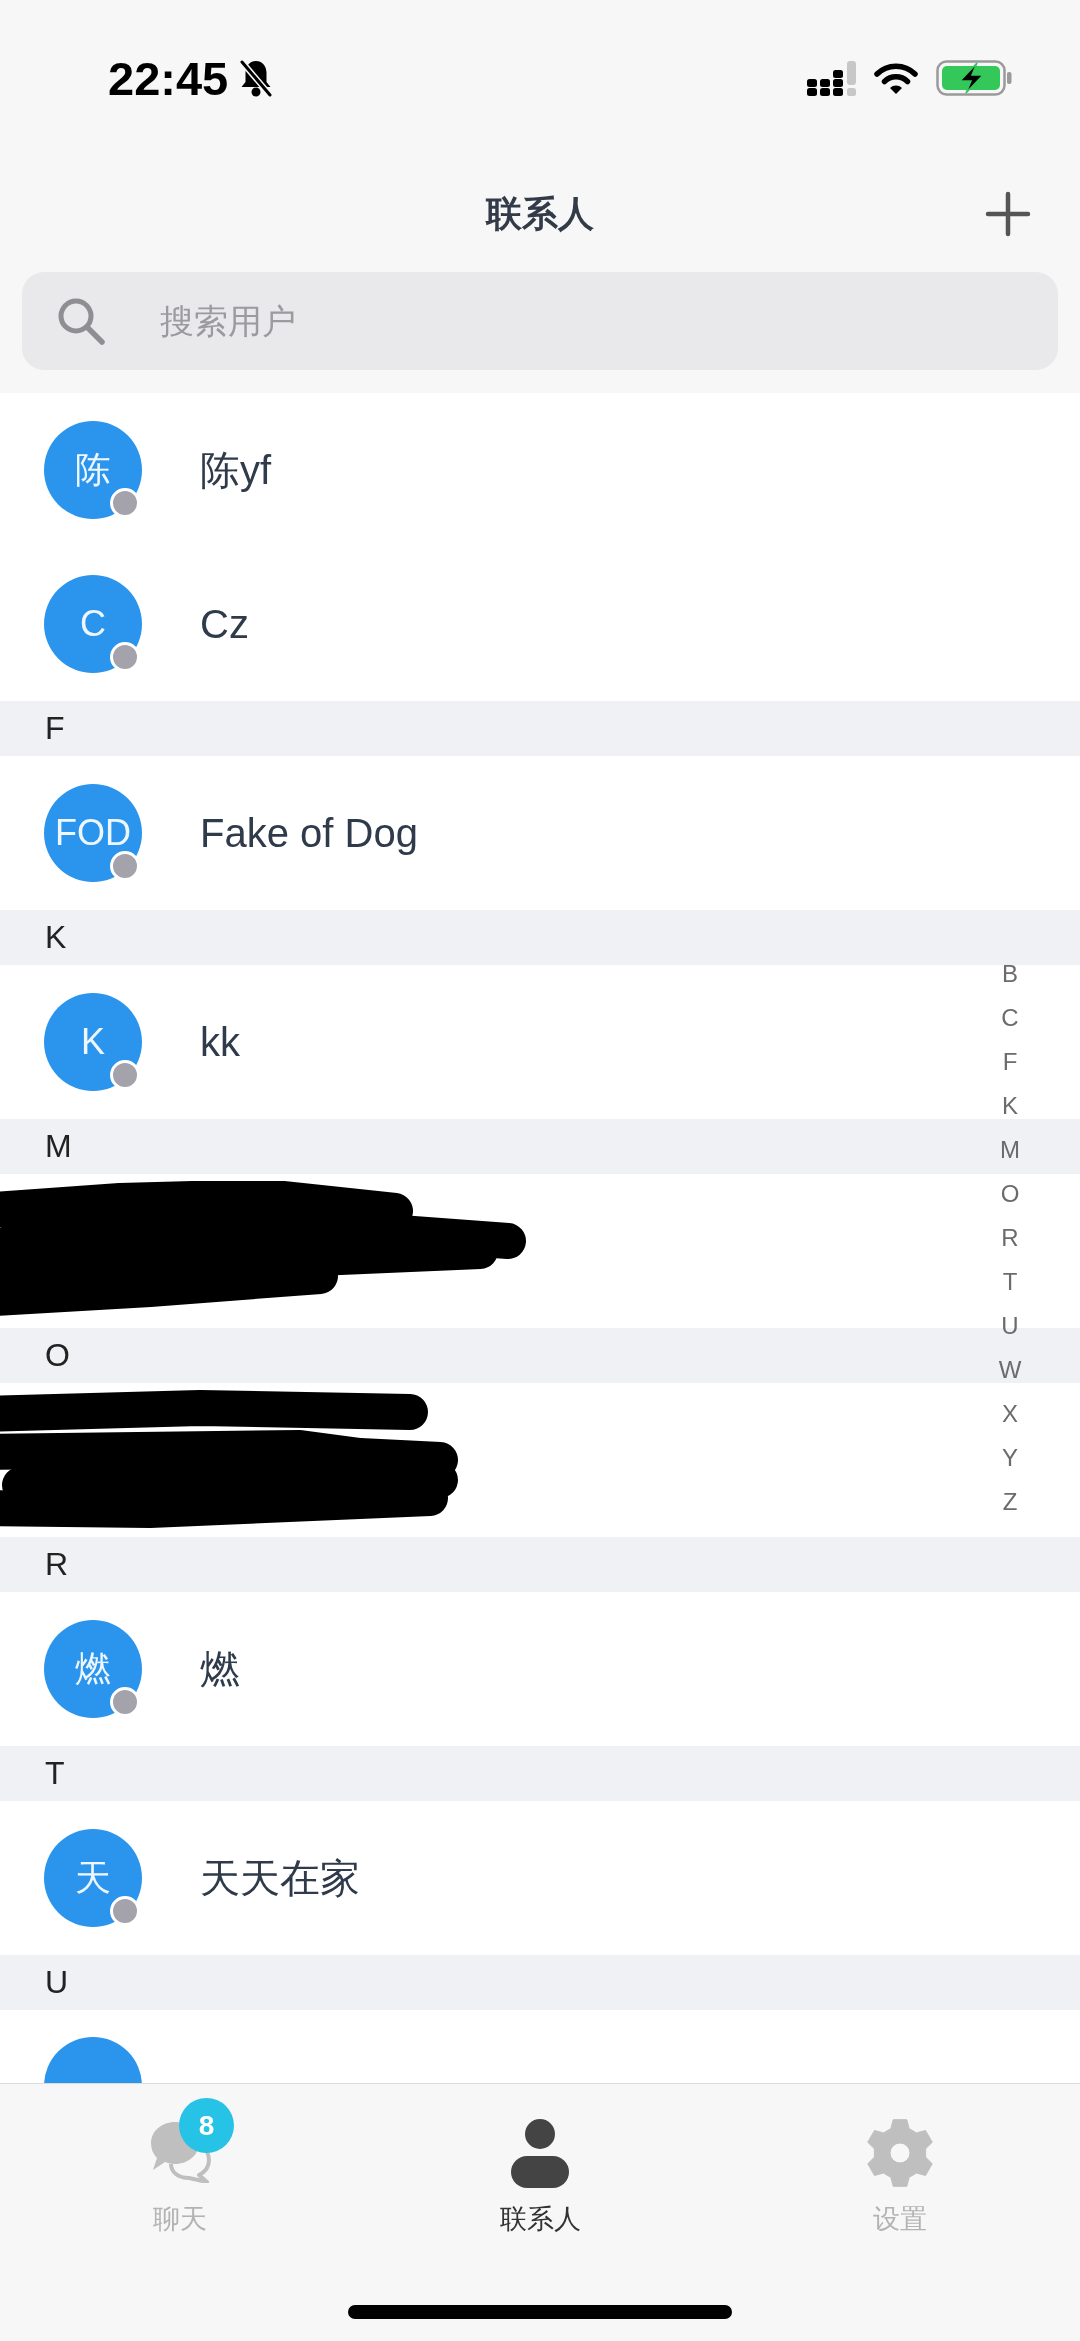  Describe the element at coordinates (1010, 1194) in the screenshot. I see `index-letter: O` at that location.